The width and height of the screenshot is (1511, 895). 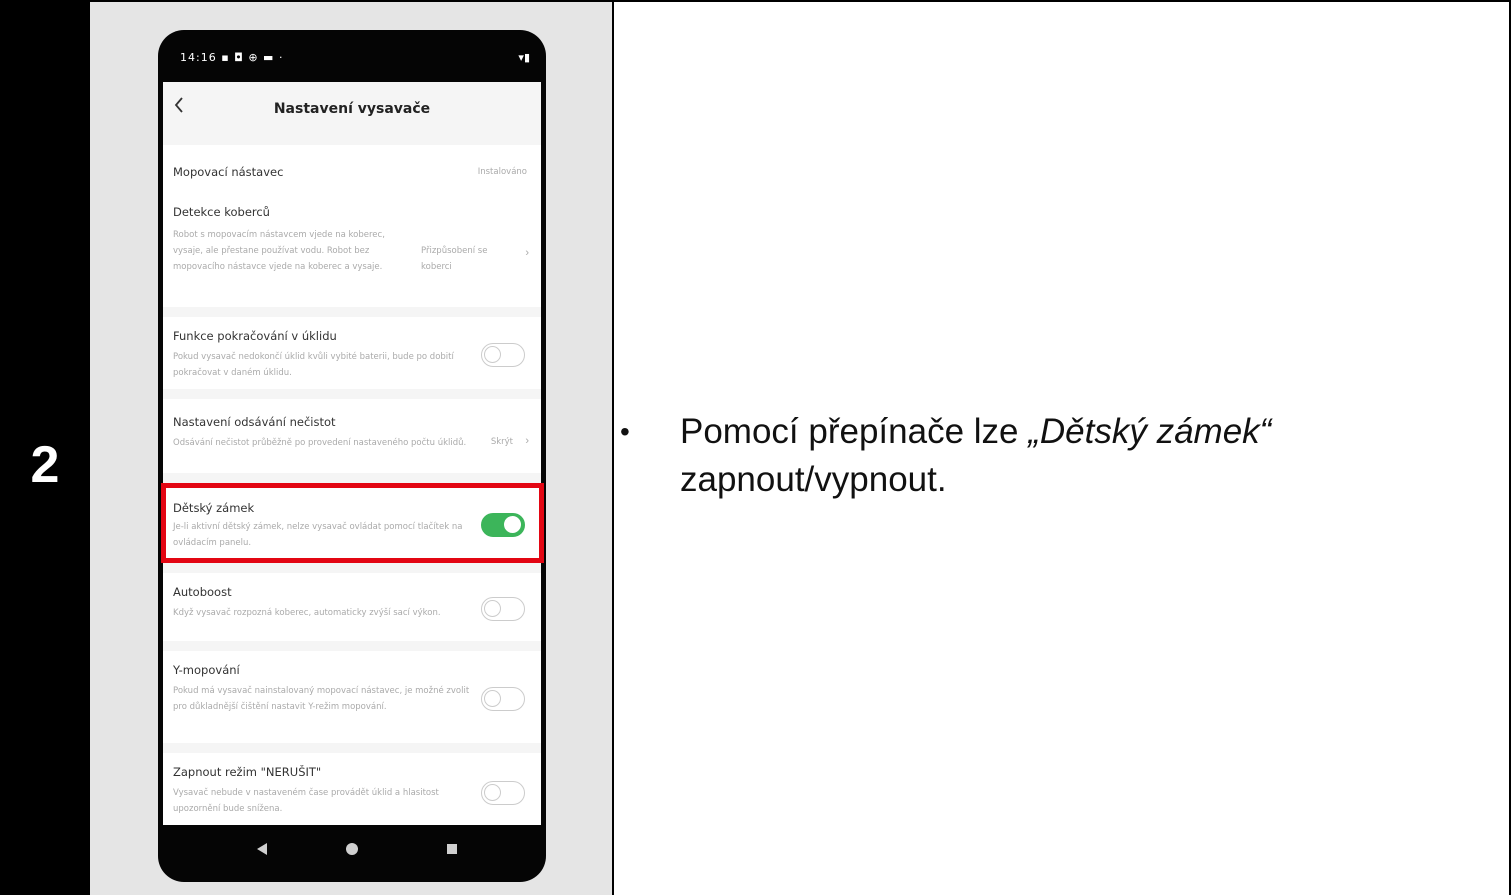 I want to click on autoboost-toggle, so click(x=503, y=609).